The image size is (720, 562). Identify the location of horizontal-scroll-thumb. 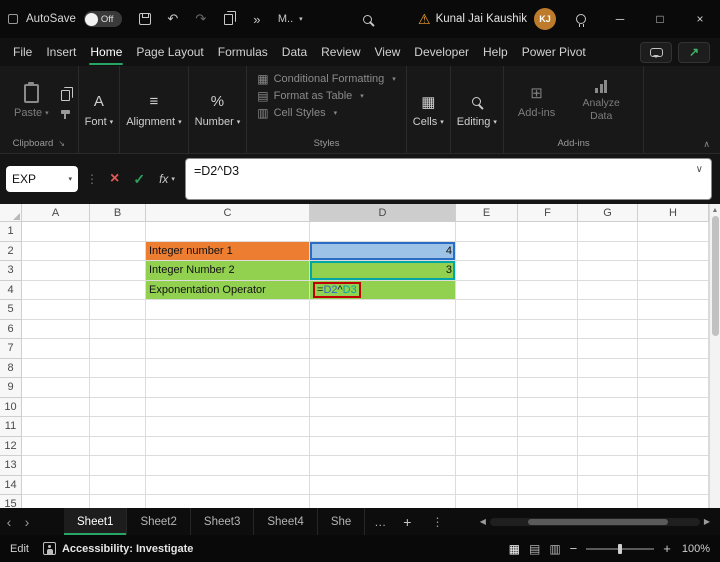
(597, 521).